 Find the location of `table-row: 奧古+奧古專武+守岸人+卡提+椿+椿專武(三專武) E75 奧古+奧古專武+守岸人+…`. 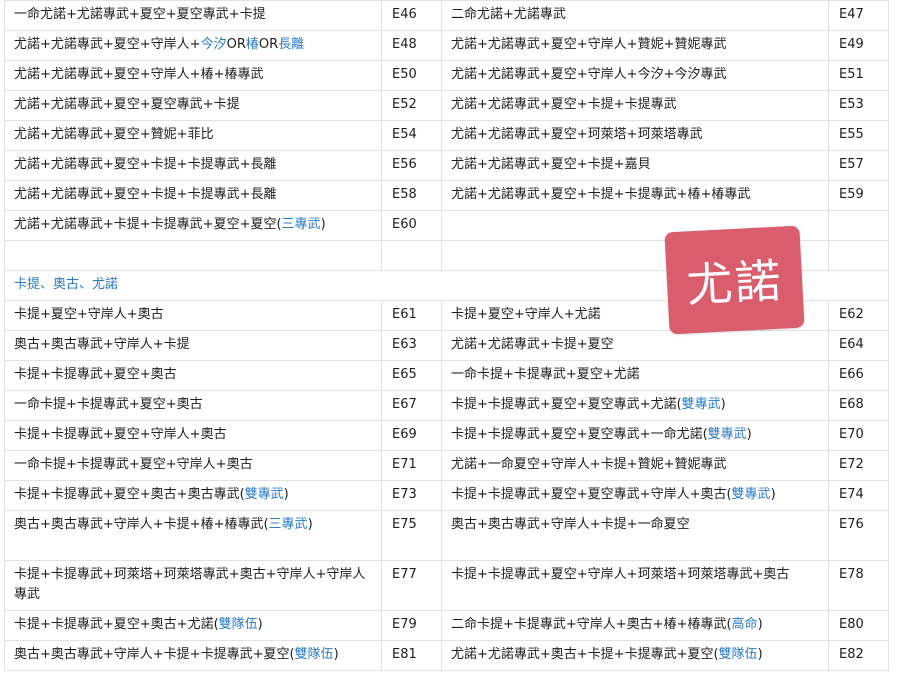

table-row: 奧古+奧古專武+守岸人+卡提+椿+椿專武(三專武) E75 奧古+奧古專武+守岸人+… is located at coordinates (446, 535).